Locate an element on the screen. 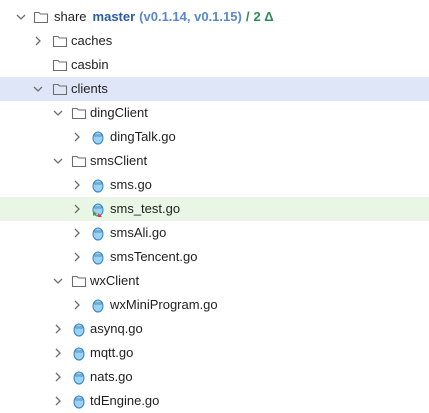  tree-row-smstencent-go: smsTencent.go is located at coordinates (214, 257).